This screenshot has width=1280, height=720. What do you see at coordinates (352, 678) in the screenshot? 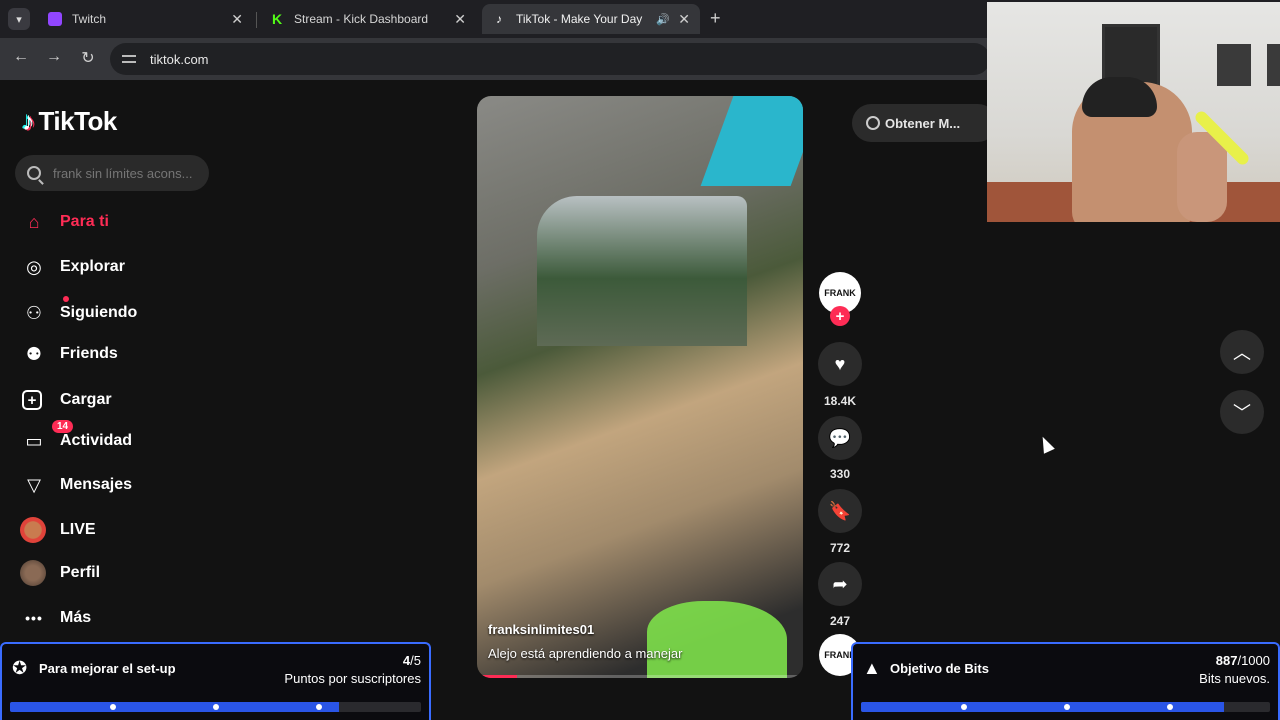
I see `goal-subtitle: Puntos por suscriptores` at bounding box center [352, 678].